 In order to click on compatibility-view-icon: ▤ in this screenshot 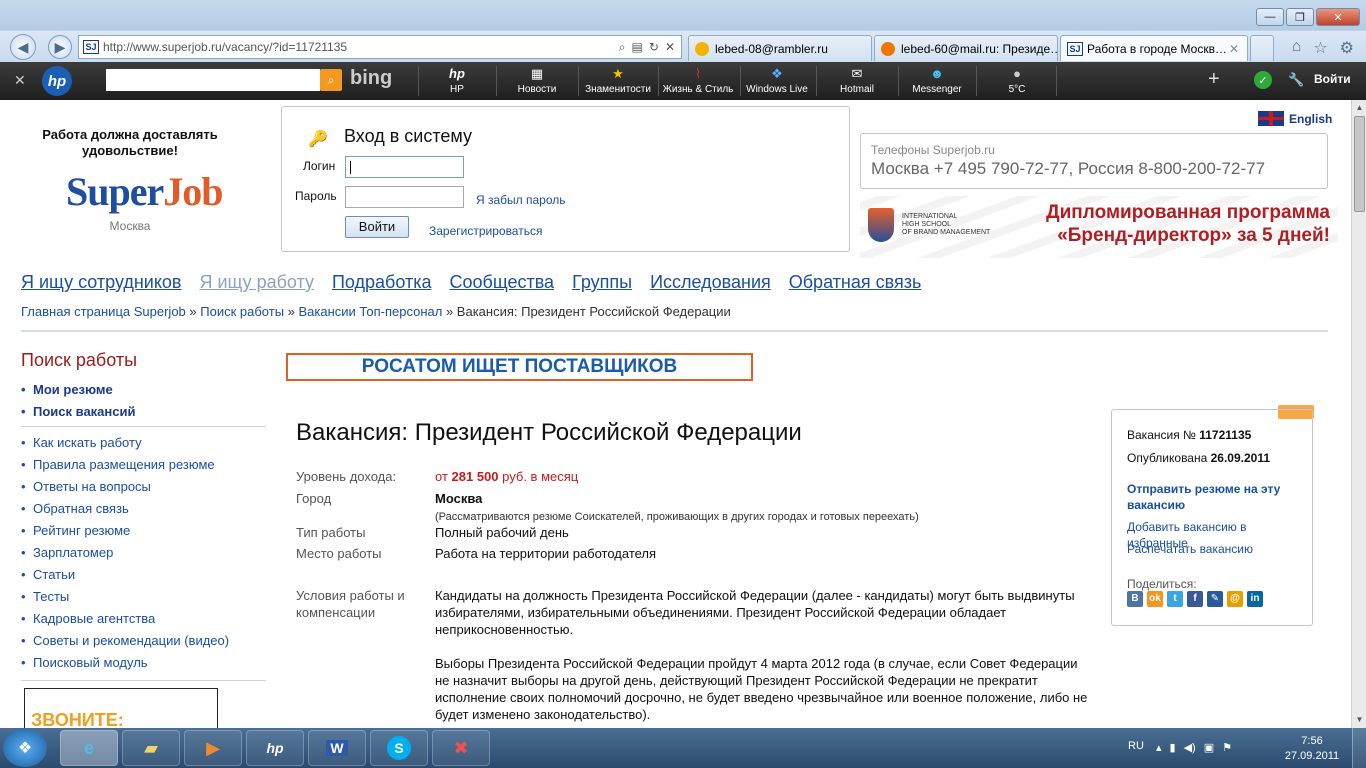, I will do `click(637, 47)`.